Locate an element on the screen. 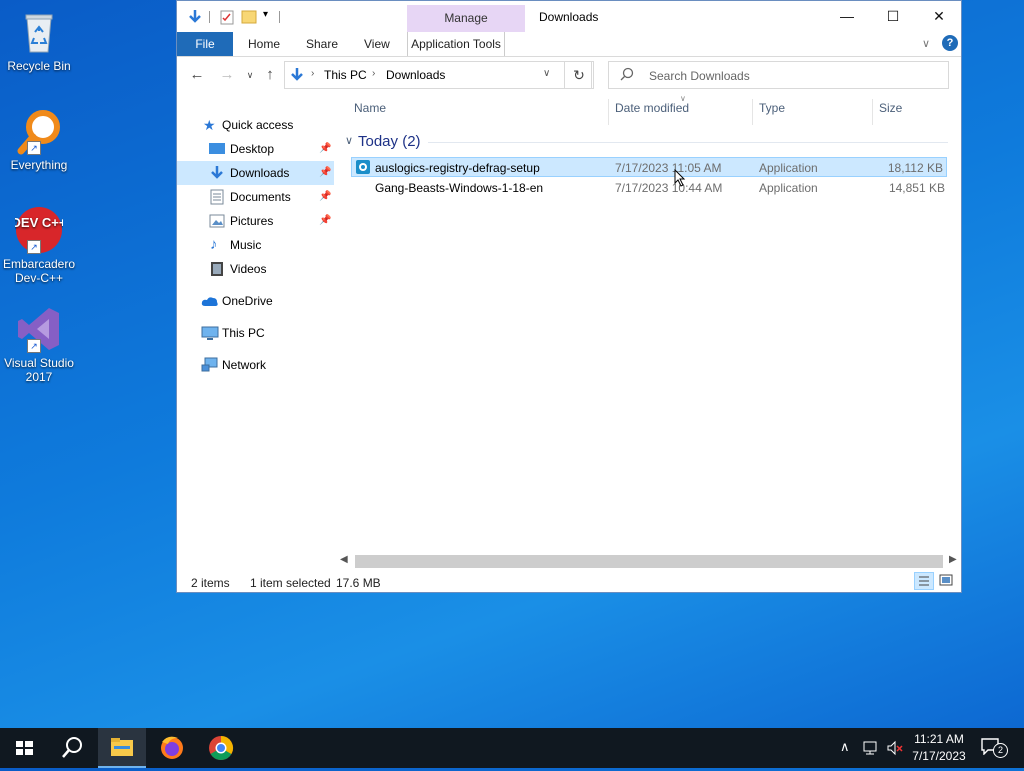  nav-item-documents: Documents 📌 is located at coordinates (255, 197).